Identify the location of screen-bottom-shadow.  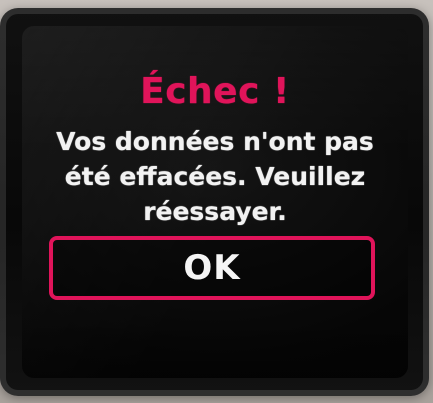
(215, 348).